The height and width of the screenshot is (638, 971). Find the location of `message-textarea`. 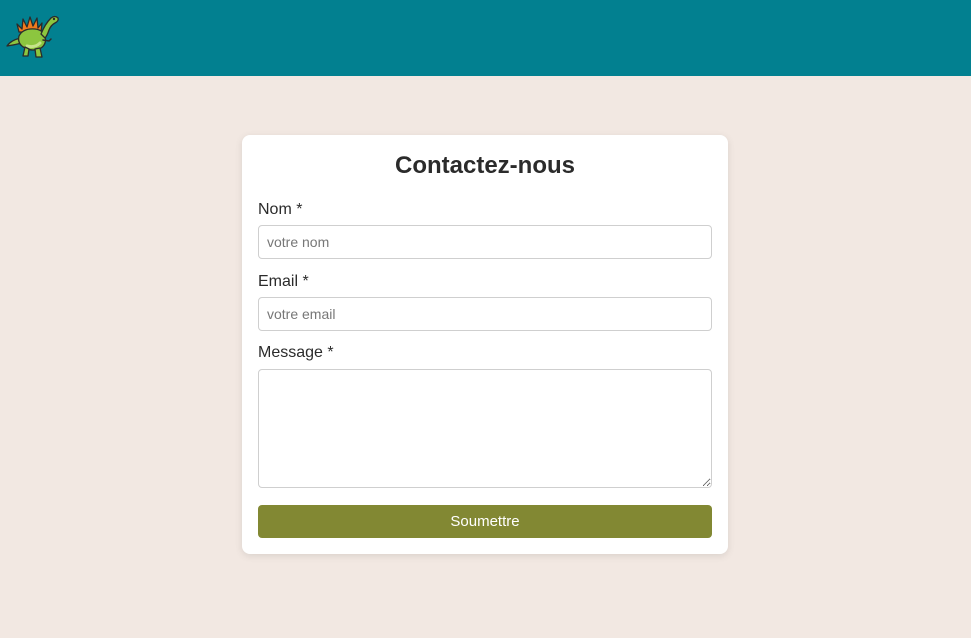

message-textarea is located at coordinates (485, 428).